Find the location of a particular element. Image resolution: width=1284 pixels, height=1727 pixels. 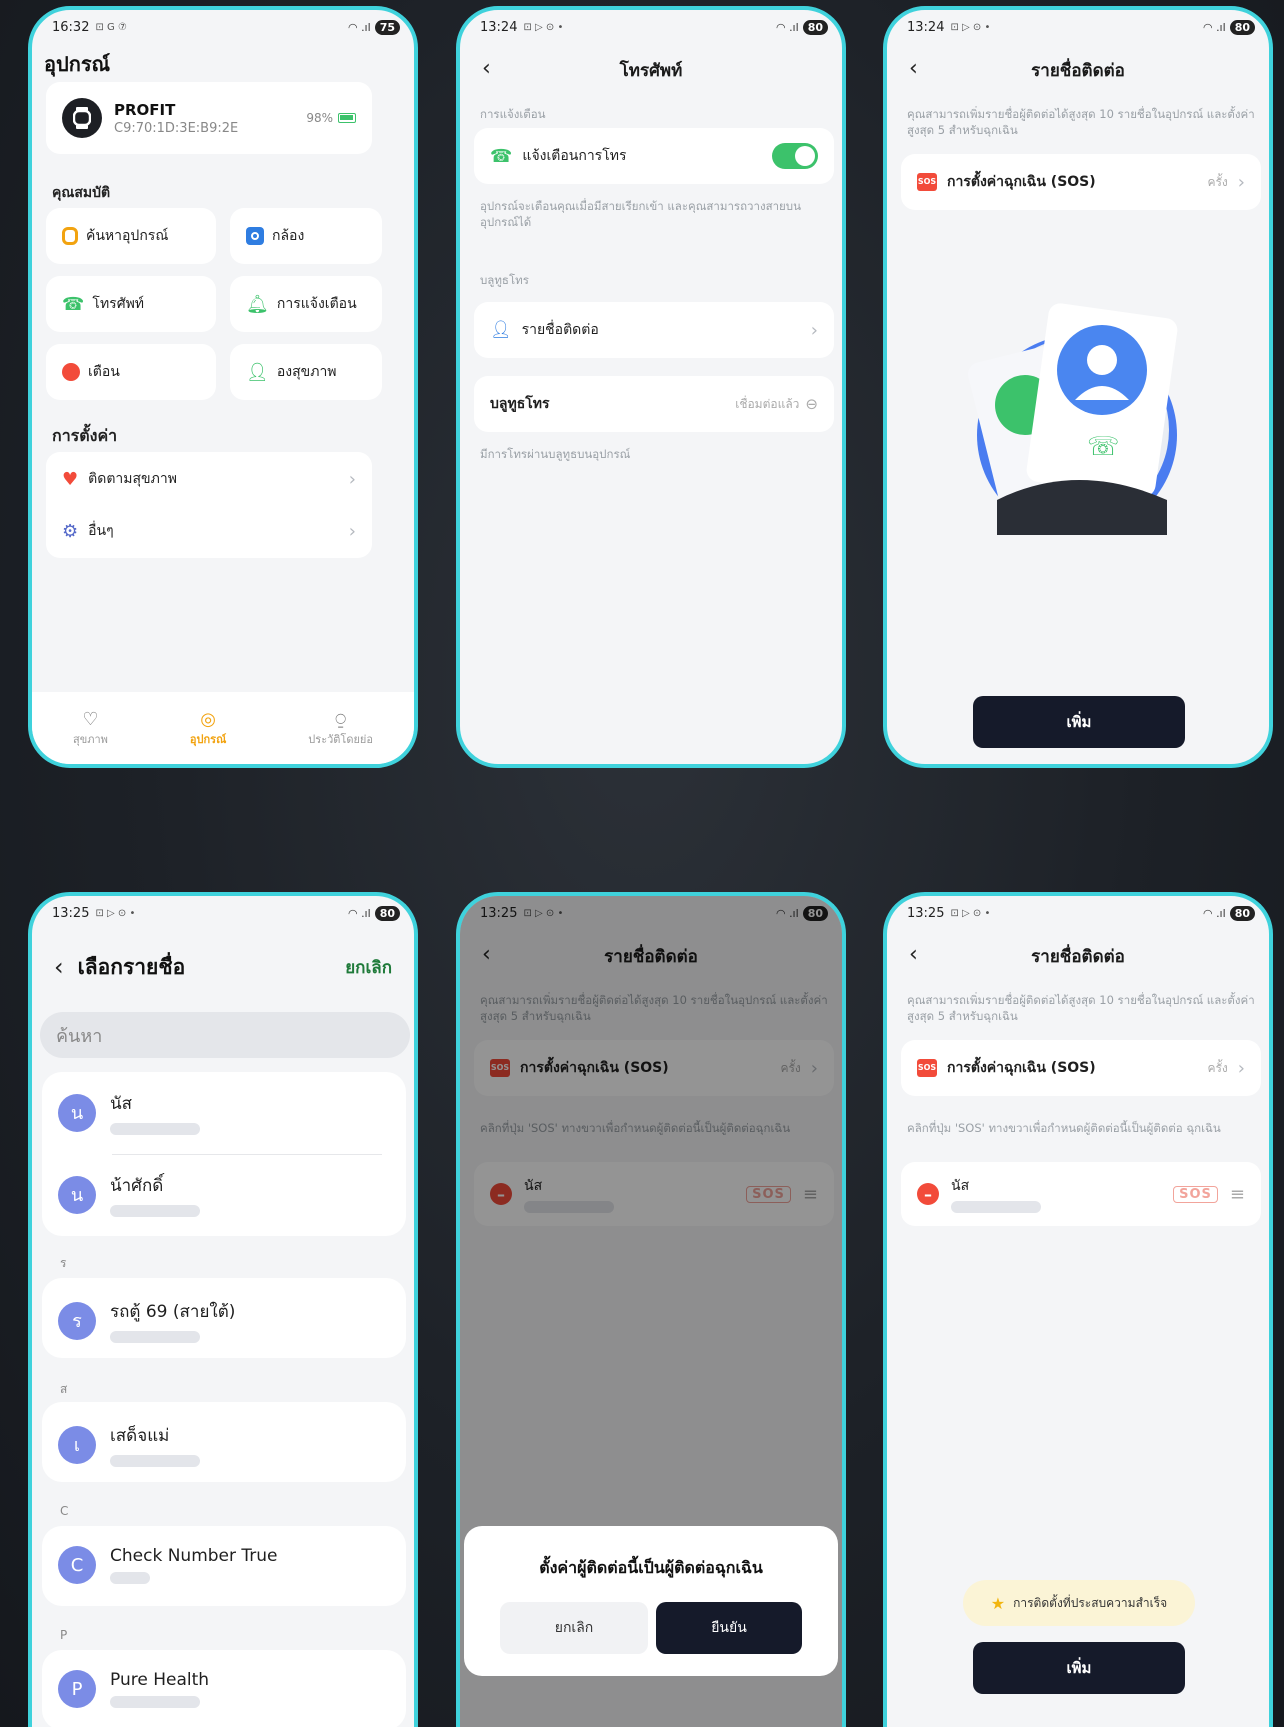

nav-label: สุขภาพ is located at coordinates (90, 739).